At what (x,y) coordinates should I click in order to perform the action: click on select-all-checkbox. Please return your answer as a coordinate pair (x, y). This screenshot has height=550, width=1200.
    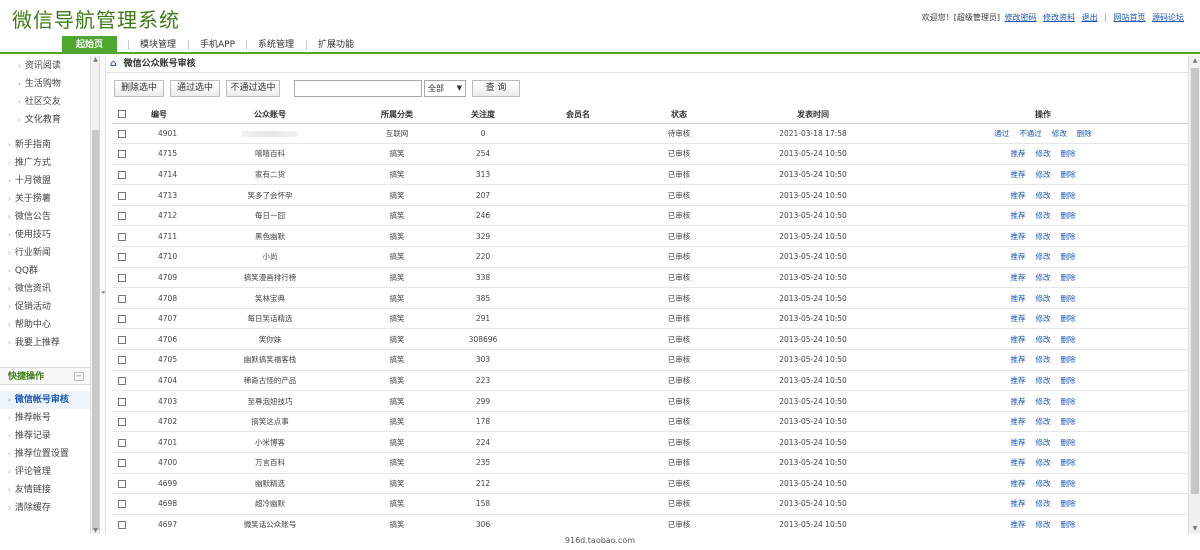
    Looking at the image, I should click on (122, 115).